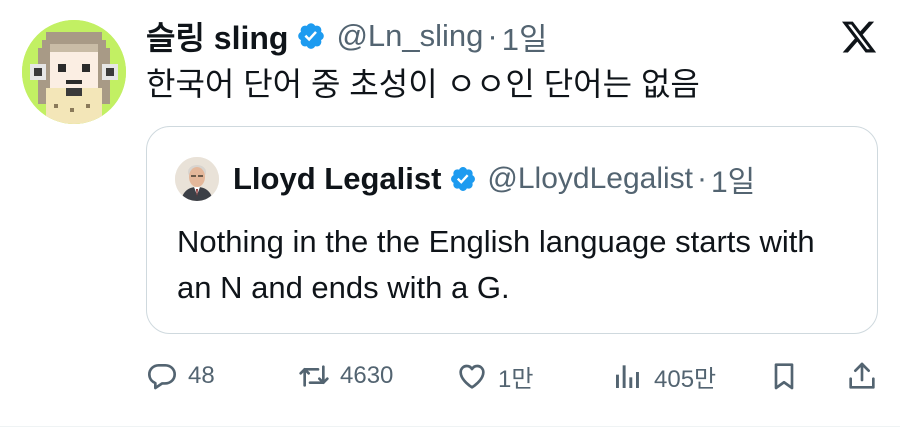 The height and width of the screenshot is (442, 900). What do you see at coordinates (450, 426) in the screenshot?
I see `bottom-divider` at bounding box center [450, 426].